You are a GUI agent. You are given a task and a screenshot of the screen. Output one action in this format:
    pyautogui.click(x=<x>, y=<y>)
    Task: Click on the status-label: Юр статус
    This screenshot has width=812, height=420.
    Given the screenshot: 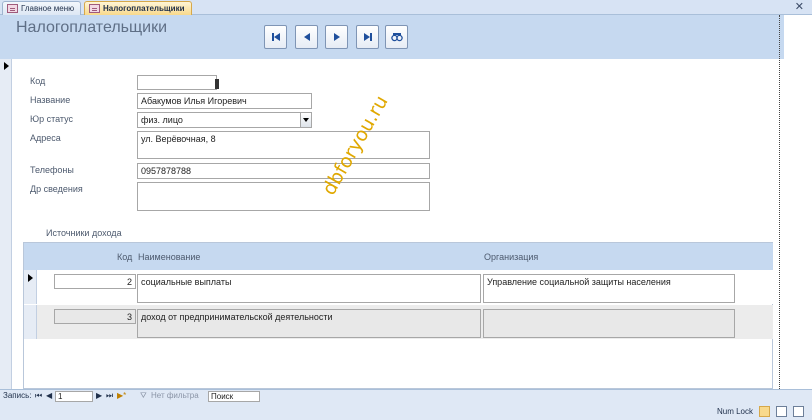 What is the action you would take?
    pyautogui.click(x=52, y=119)
    